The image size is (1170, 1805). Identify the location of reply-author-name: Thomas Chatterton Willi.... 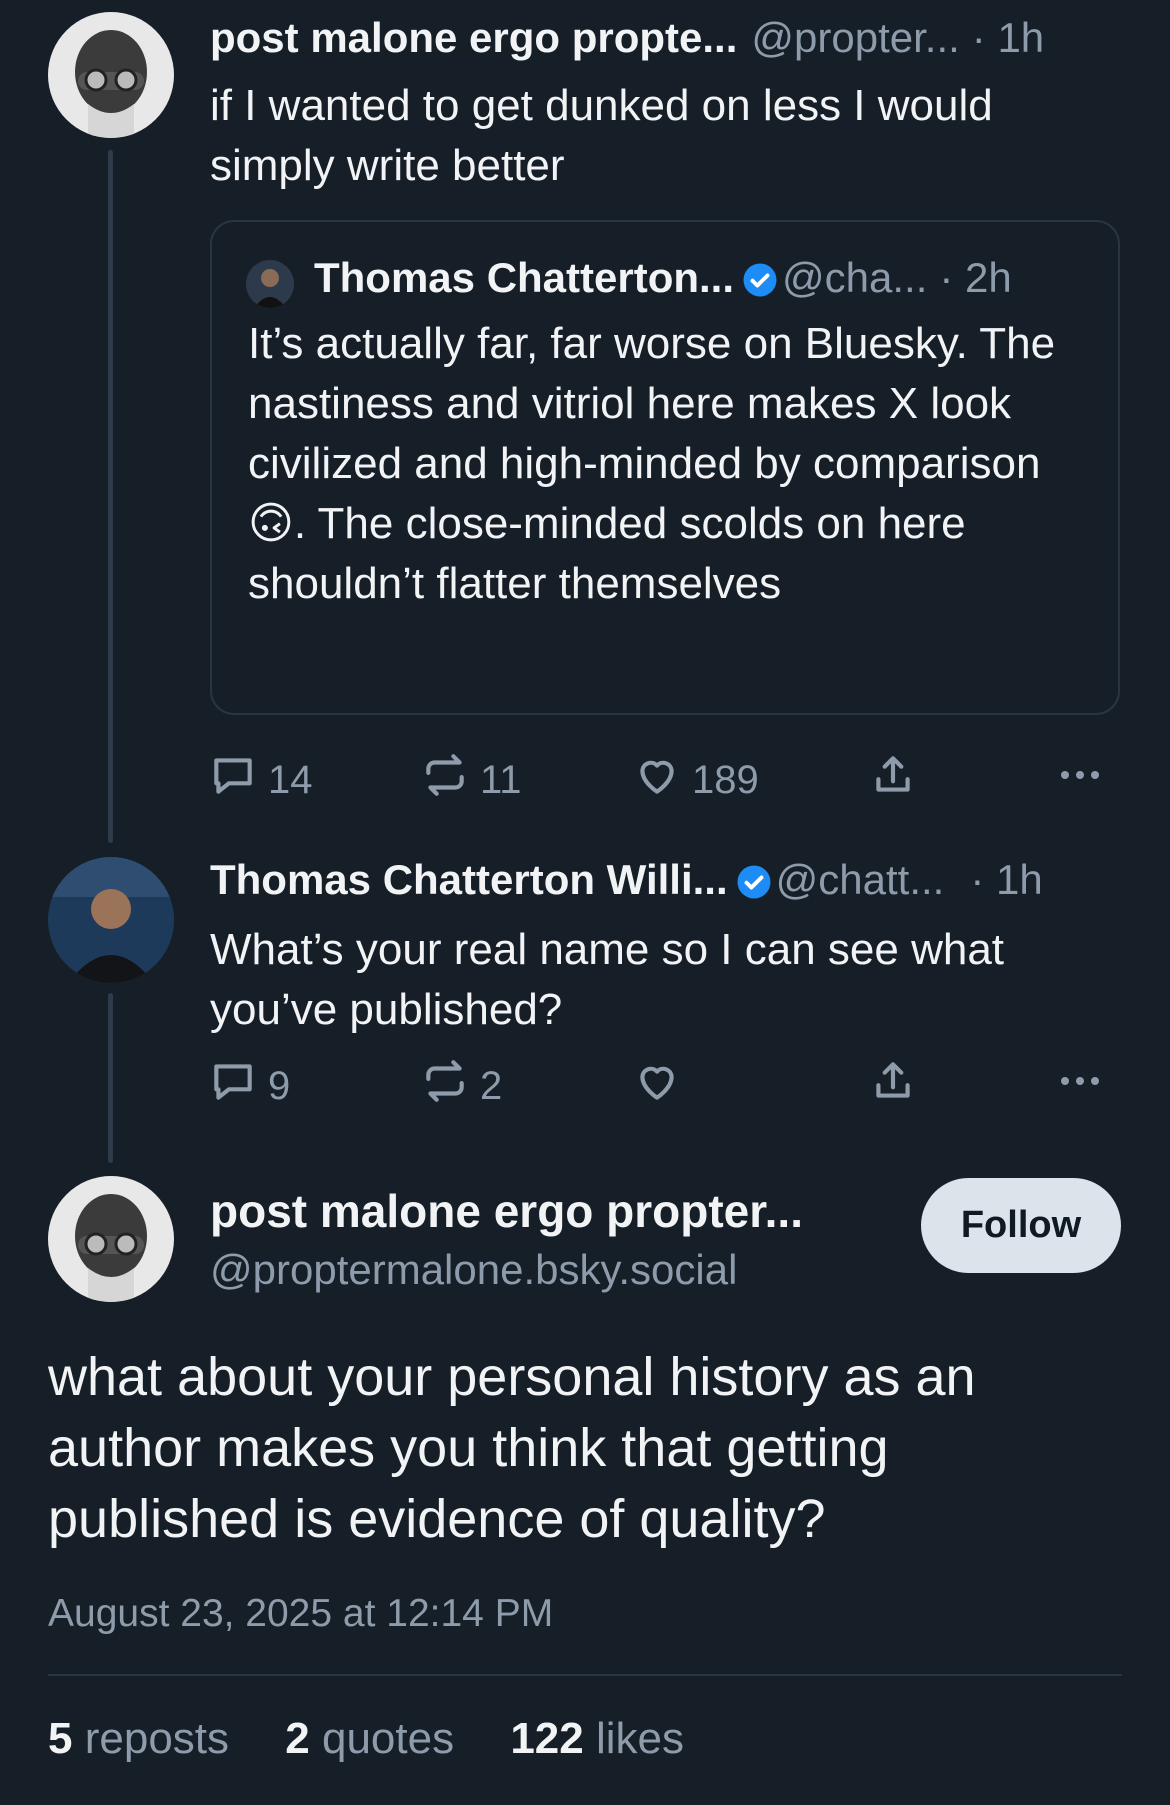
(469, 880).